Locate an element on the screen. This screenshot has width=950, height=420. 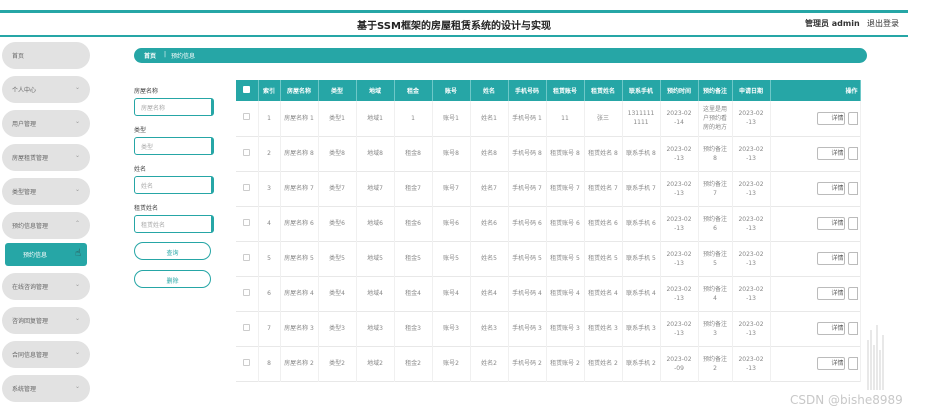
select-all-checkbox is located at coordinates (247, 89).